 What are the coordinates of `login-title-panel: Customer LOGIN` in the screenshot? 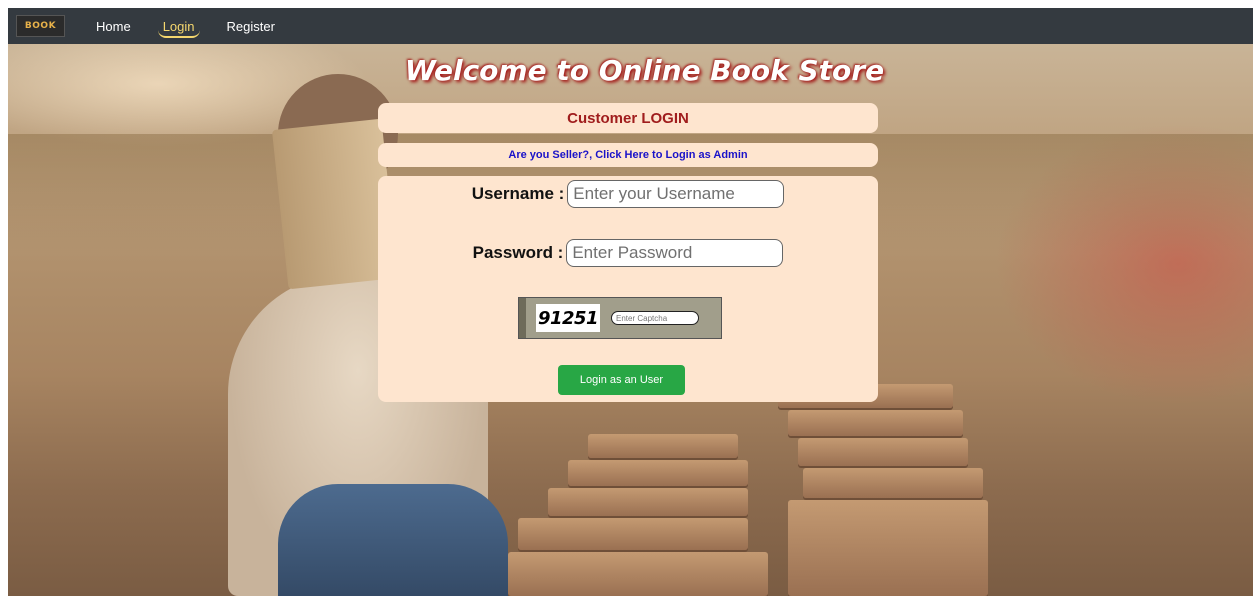 It's located at (628, 118).